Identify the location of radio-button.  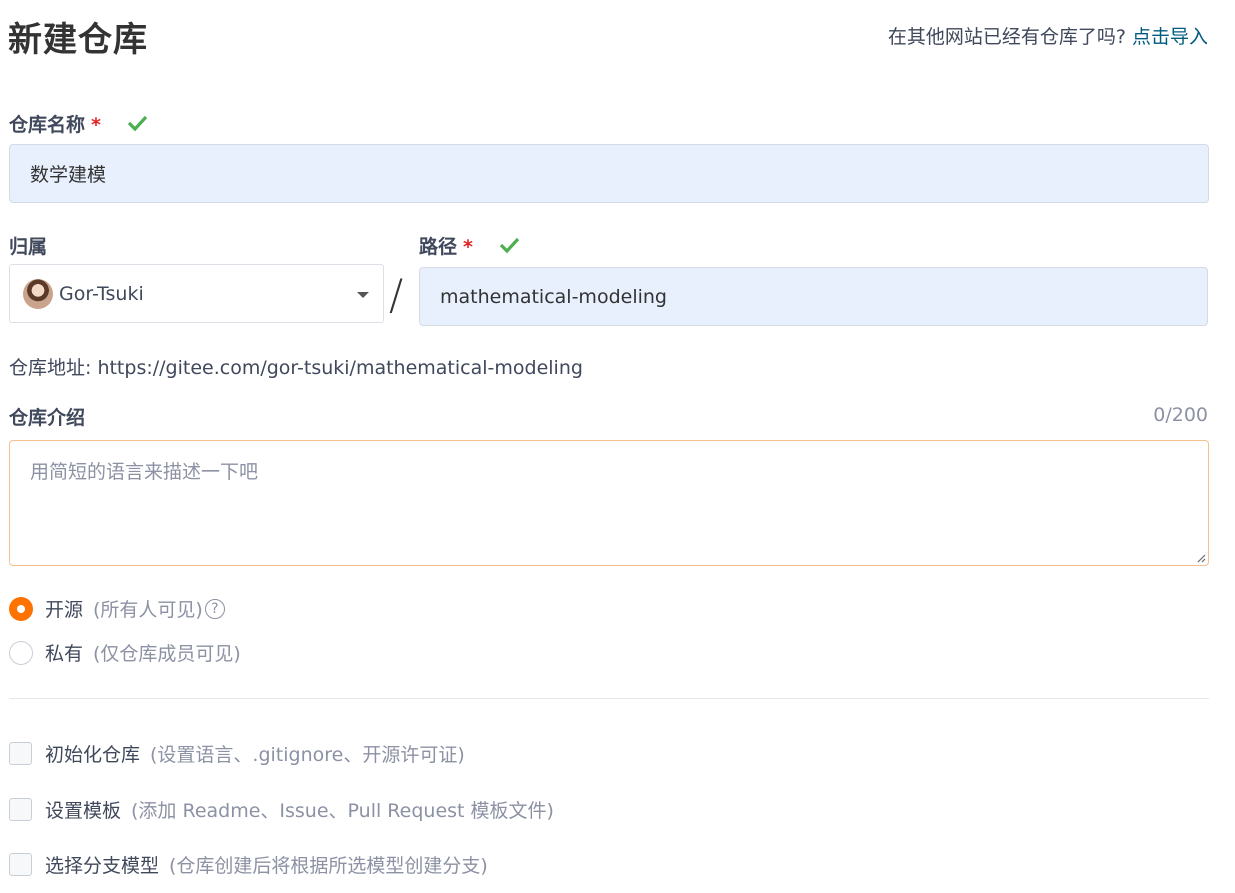
(21, 652).